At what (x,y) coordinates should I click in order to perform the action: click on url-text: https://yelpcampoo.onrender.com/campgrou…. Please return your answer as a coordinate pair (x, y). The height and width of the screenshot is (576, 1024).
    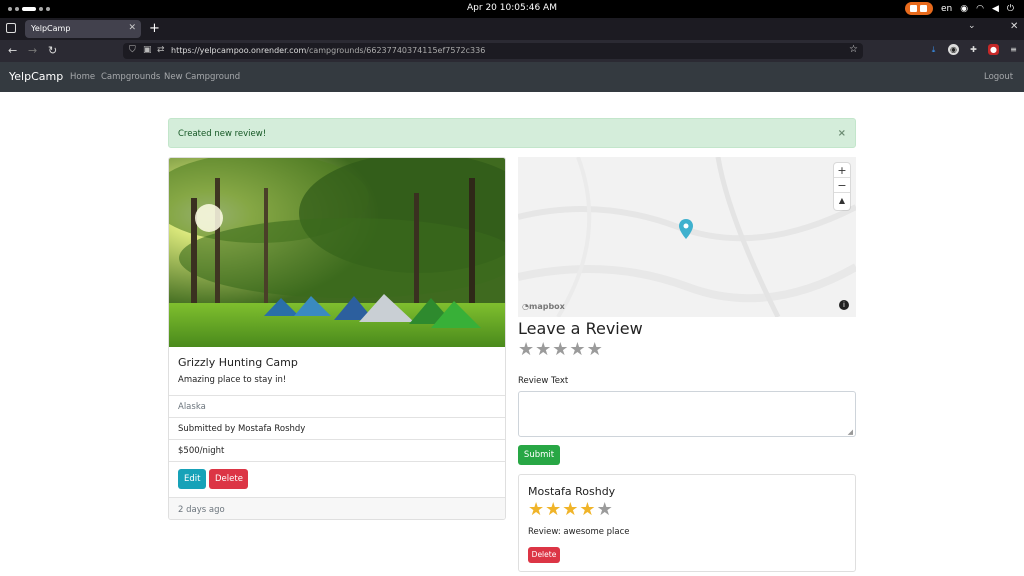
    Looking at the image, I should click on (328, 50).